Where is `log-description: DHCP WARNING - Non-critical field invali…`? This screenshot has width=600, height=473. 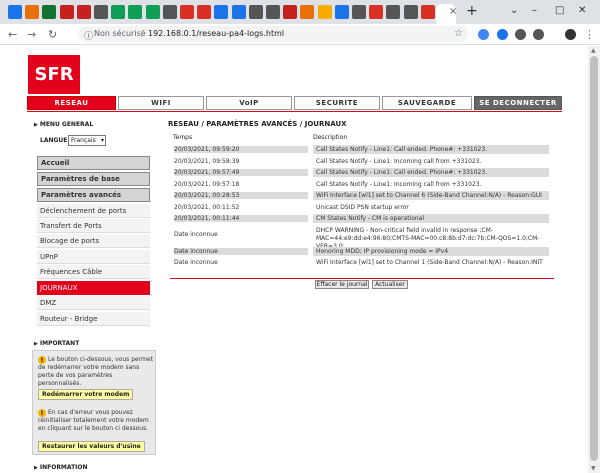 log-description: DHCP WARNING - Non-critical field invali… is located at coordinates (428, 238).